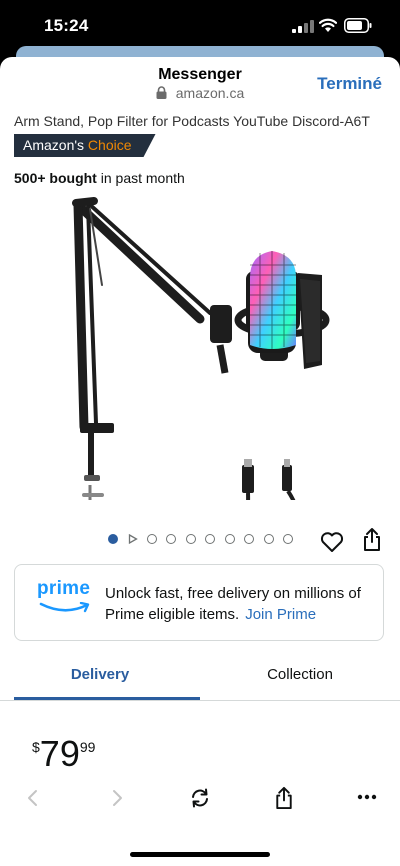  What do you see at coordinates (59, 753) in the screenshot?
I see `price-whole: 79` at bounding box center [59, 753].